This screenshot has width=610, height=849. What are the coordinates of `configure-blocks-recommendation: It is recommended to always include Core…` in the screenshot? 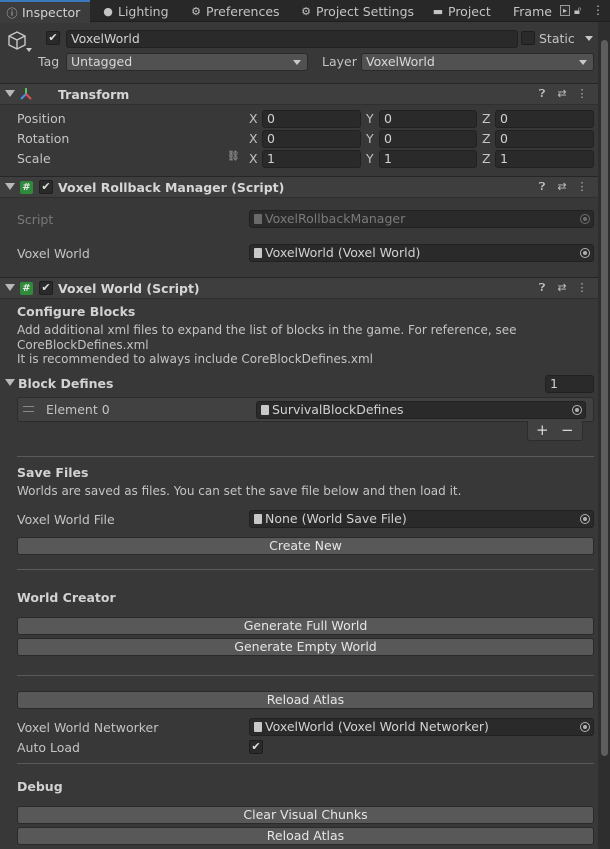 It's located at (195, 359).